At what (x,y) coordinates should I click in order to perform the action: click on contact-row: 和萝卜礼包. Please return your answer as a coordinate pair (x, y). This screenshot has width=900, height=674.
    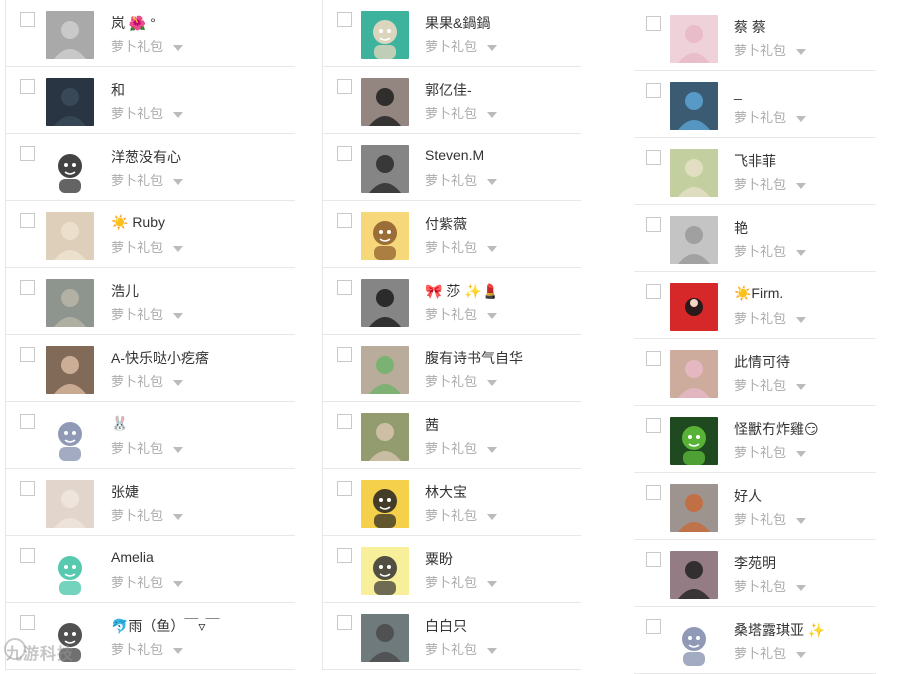
    Looking at the image, I should click on (150, 100).